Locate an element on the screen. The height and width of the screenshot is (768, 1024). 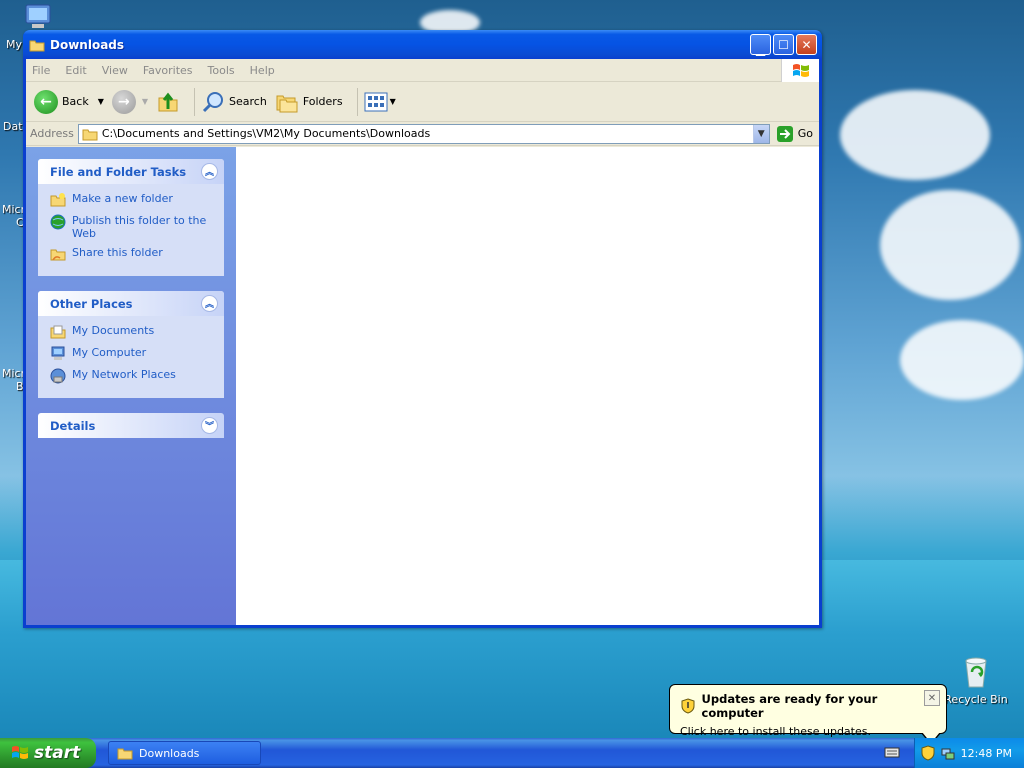
minimize-button: ▁ is located at coordinates (760, 45).